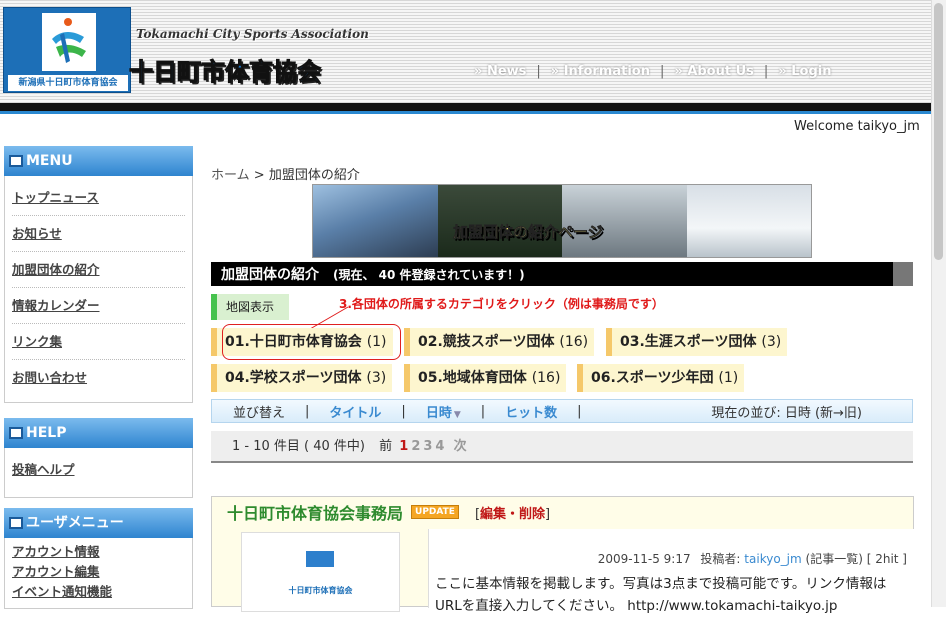  What do you see at coordinates (548, 514) in the screenshot?
I see `edit-bracket: ]` at bounding box center [548, 514].